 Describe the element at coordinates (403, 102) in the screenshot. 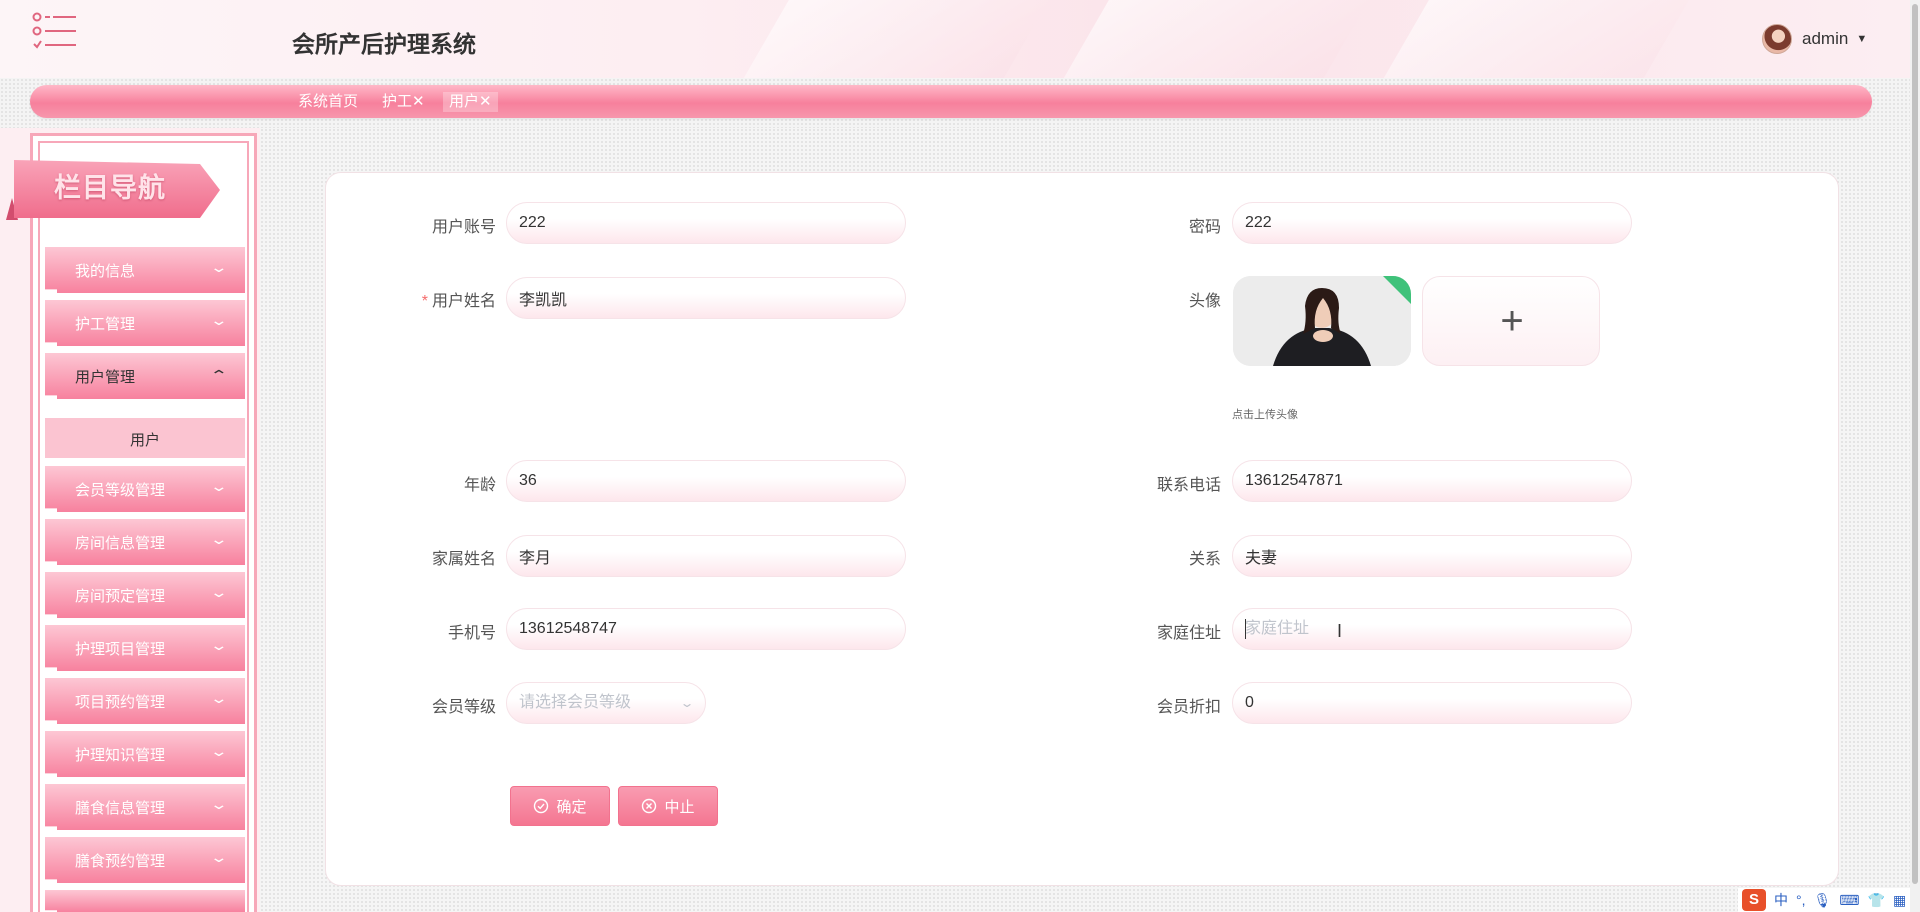

I see `tab-nurse: 护工✕` at that location.